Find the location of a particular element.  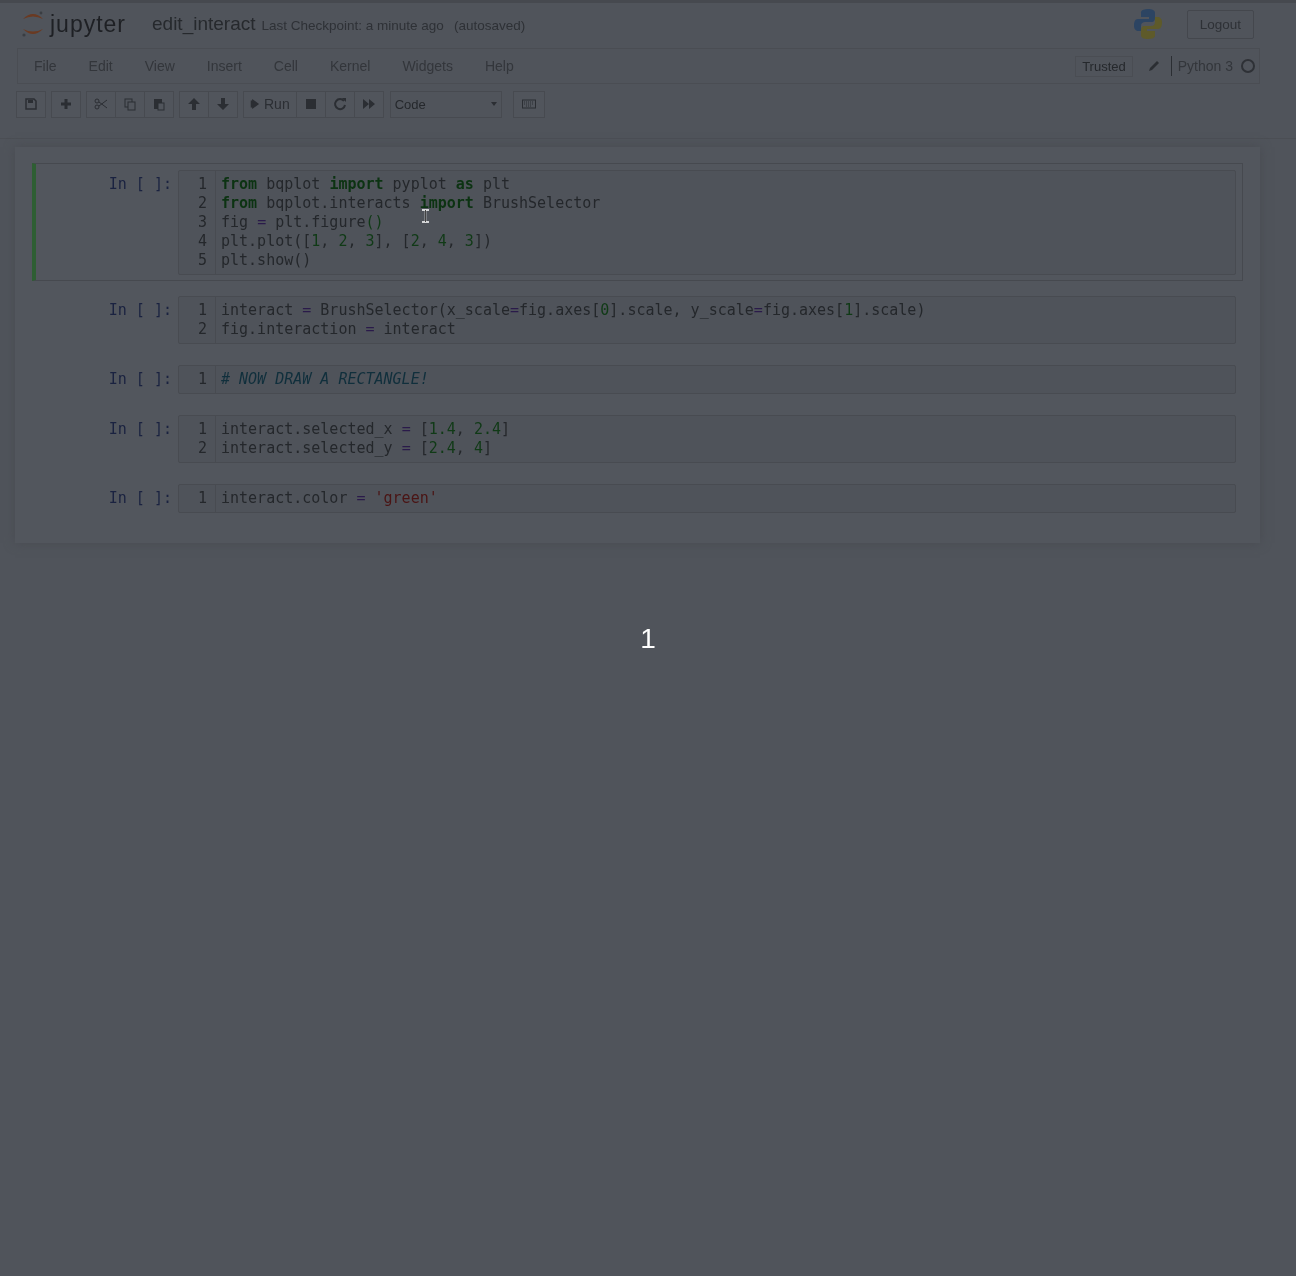

code-line: # NOW DRAW A RECTANGLE! is located at coordinates (325, 379).